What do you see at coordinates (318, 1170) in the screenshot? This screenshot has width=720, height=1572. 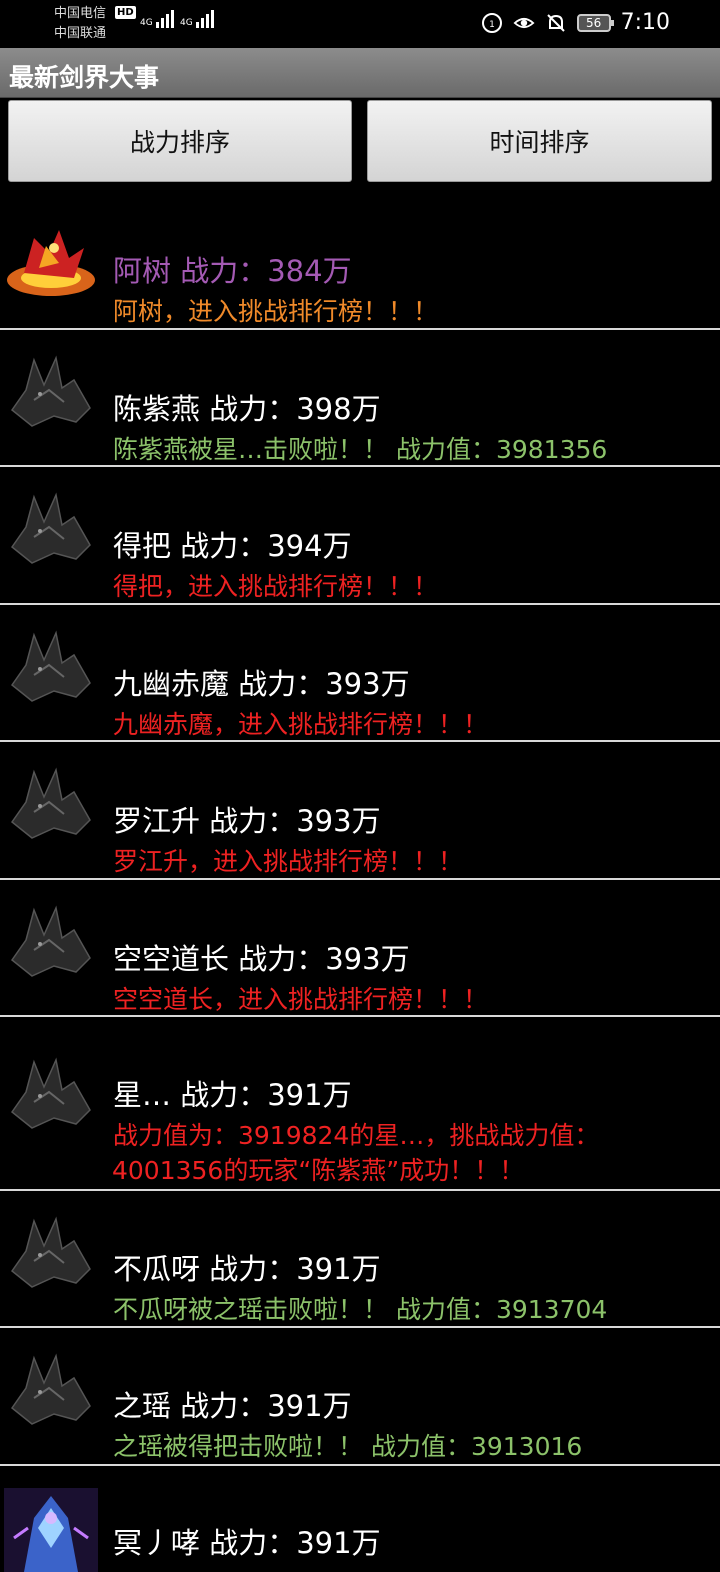 I see `entry-message-line-2: 4001356的玩家“陈紫燕”成功！！！` at bounding box center [318, 1170].